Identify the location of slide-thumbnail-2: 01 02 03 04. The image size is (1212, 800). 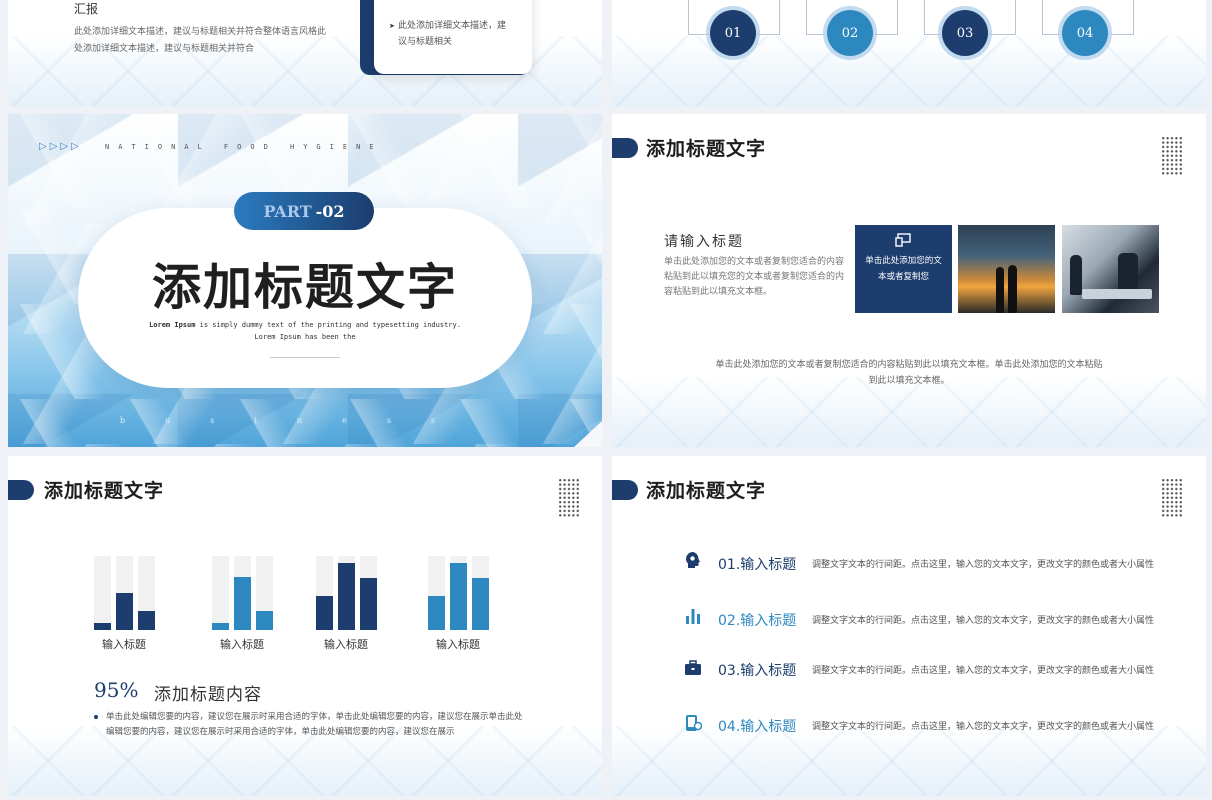
(909, 53).